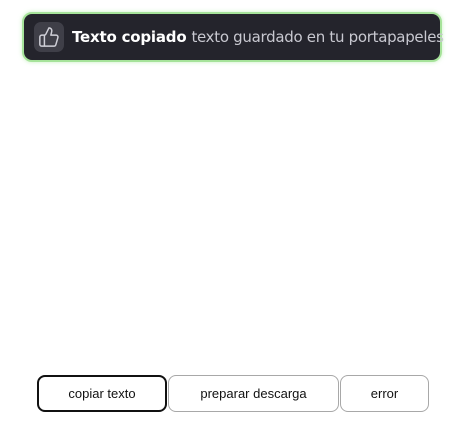 Image resolution: width=455 pixels, height=421 pixels. Describe the element at coordinates (49, 37) in the screenshot. I see `thumbs-up-icon` at that location.